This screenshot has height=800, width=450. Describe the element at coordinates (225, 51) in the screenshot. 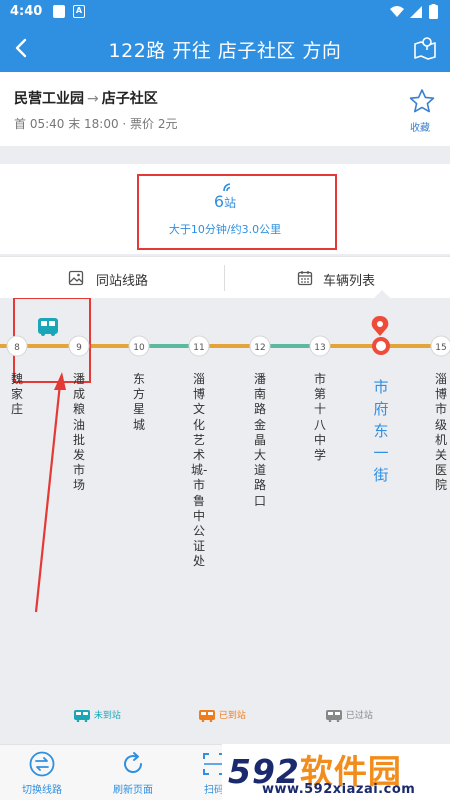

I see `page-title: 122路 开往 店子社区 方向` at that location.